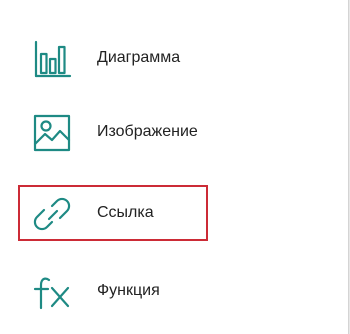 The image size is (350, 334). I want to click on menu-item-function-label: Функция, so click(128, 290).